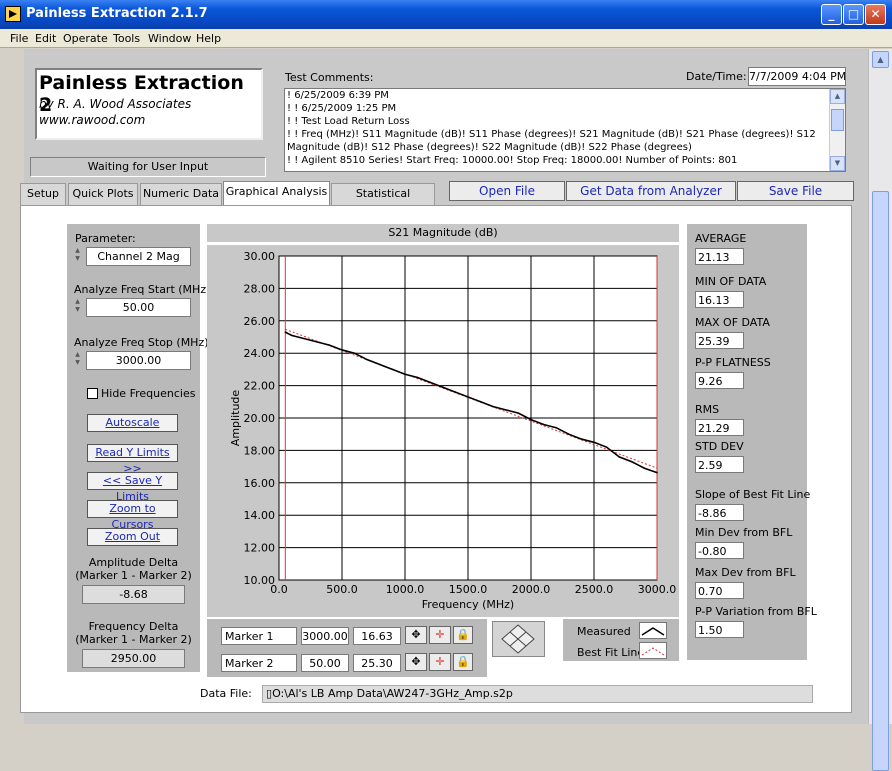  What do you see at coordinates (795, 191) in the screenshot?
I see `save-file-button: Save File` at bounding box center [795, 191].